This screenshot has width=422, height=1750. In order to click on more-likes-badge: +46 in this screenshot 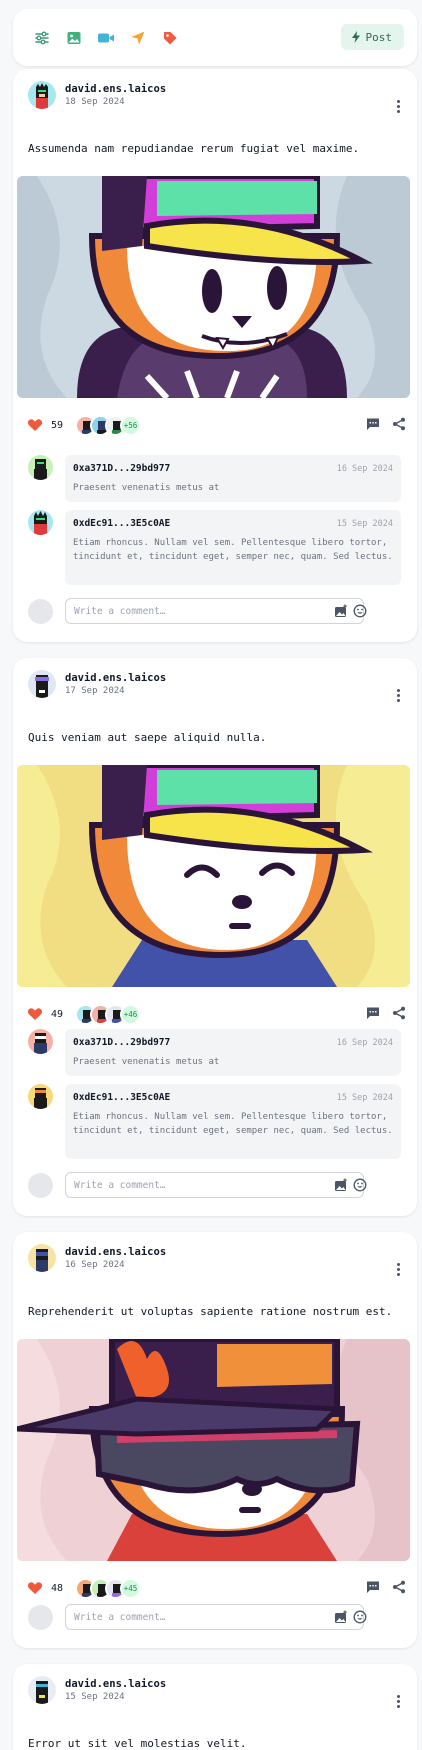, I will do `click(131, 1014)`.